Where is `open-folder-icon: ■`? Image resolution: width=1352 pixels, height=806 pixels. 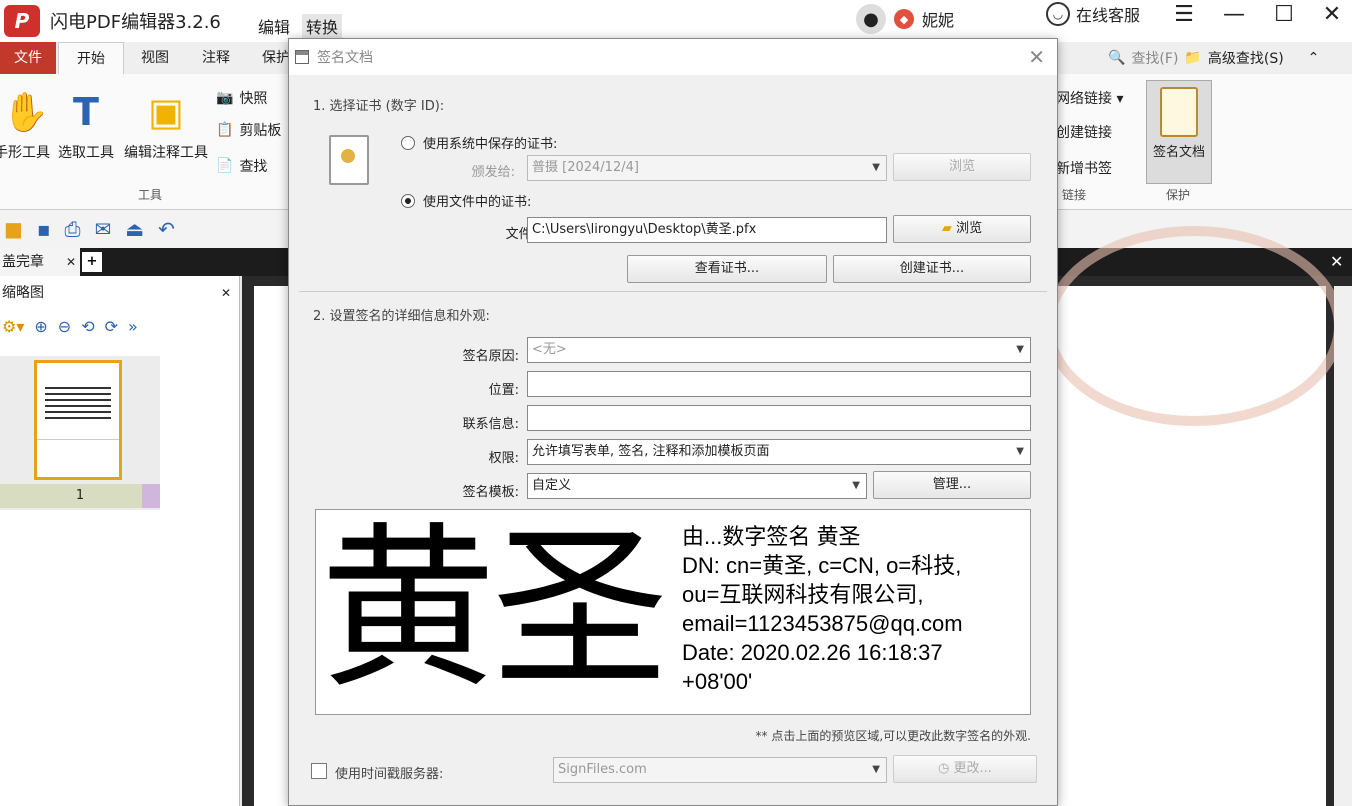 open-folder-icon: ■ is located at coordinates (13, 229).